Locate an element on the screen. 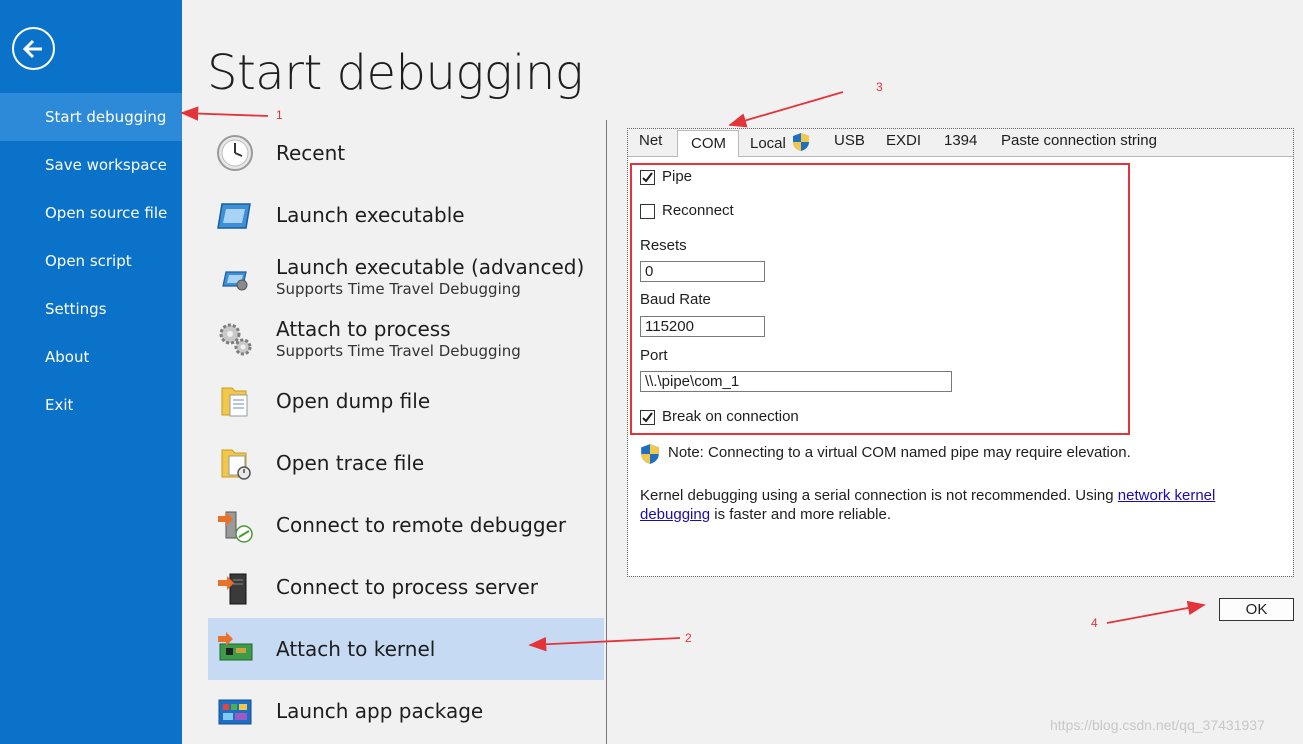  annotation-number-4: 4 is located at coordinates (1094, 623).